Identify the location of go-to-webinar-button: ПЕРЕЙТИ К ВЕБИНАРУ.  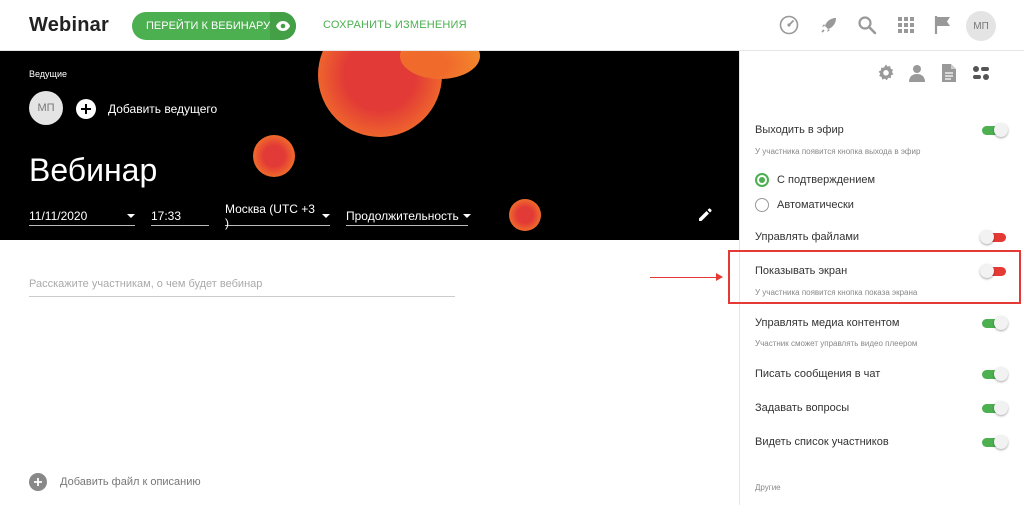
(214, 26).